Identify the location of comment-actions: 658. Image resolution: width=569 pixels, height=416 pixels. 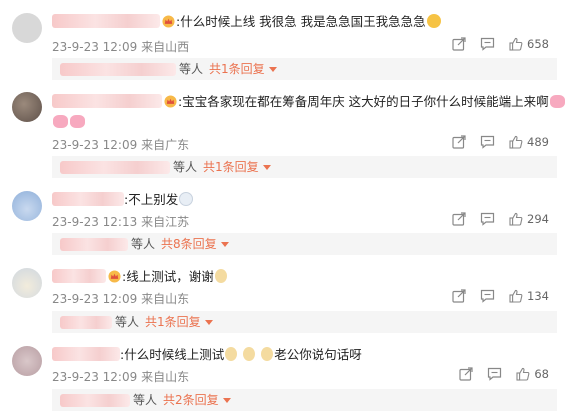
(493, 44).